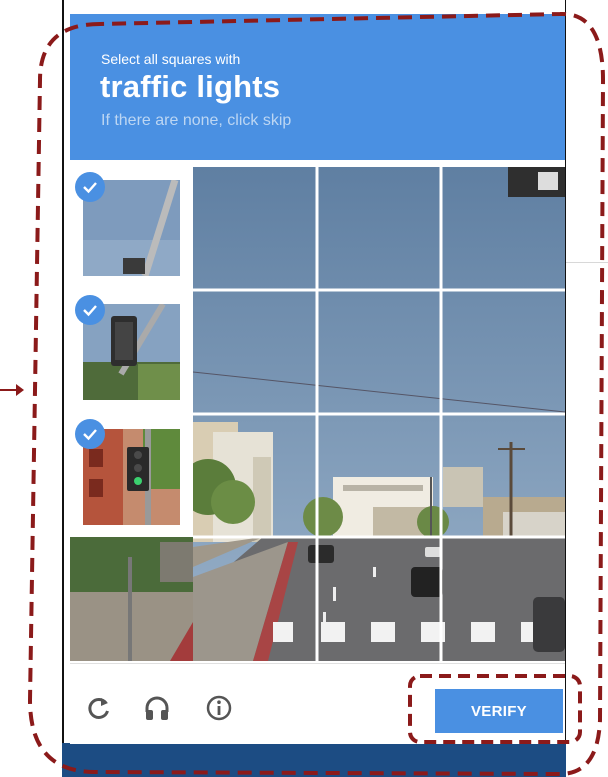 The image size is (608, 777). What do you see at coordinates (499, 711) in the screenshot?
I see `verify-button: VERIFY` at bounding box center [499, 711].